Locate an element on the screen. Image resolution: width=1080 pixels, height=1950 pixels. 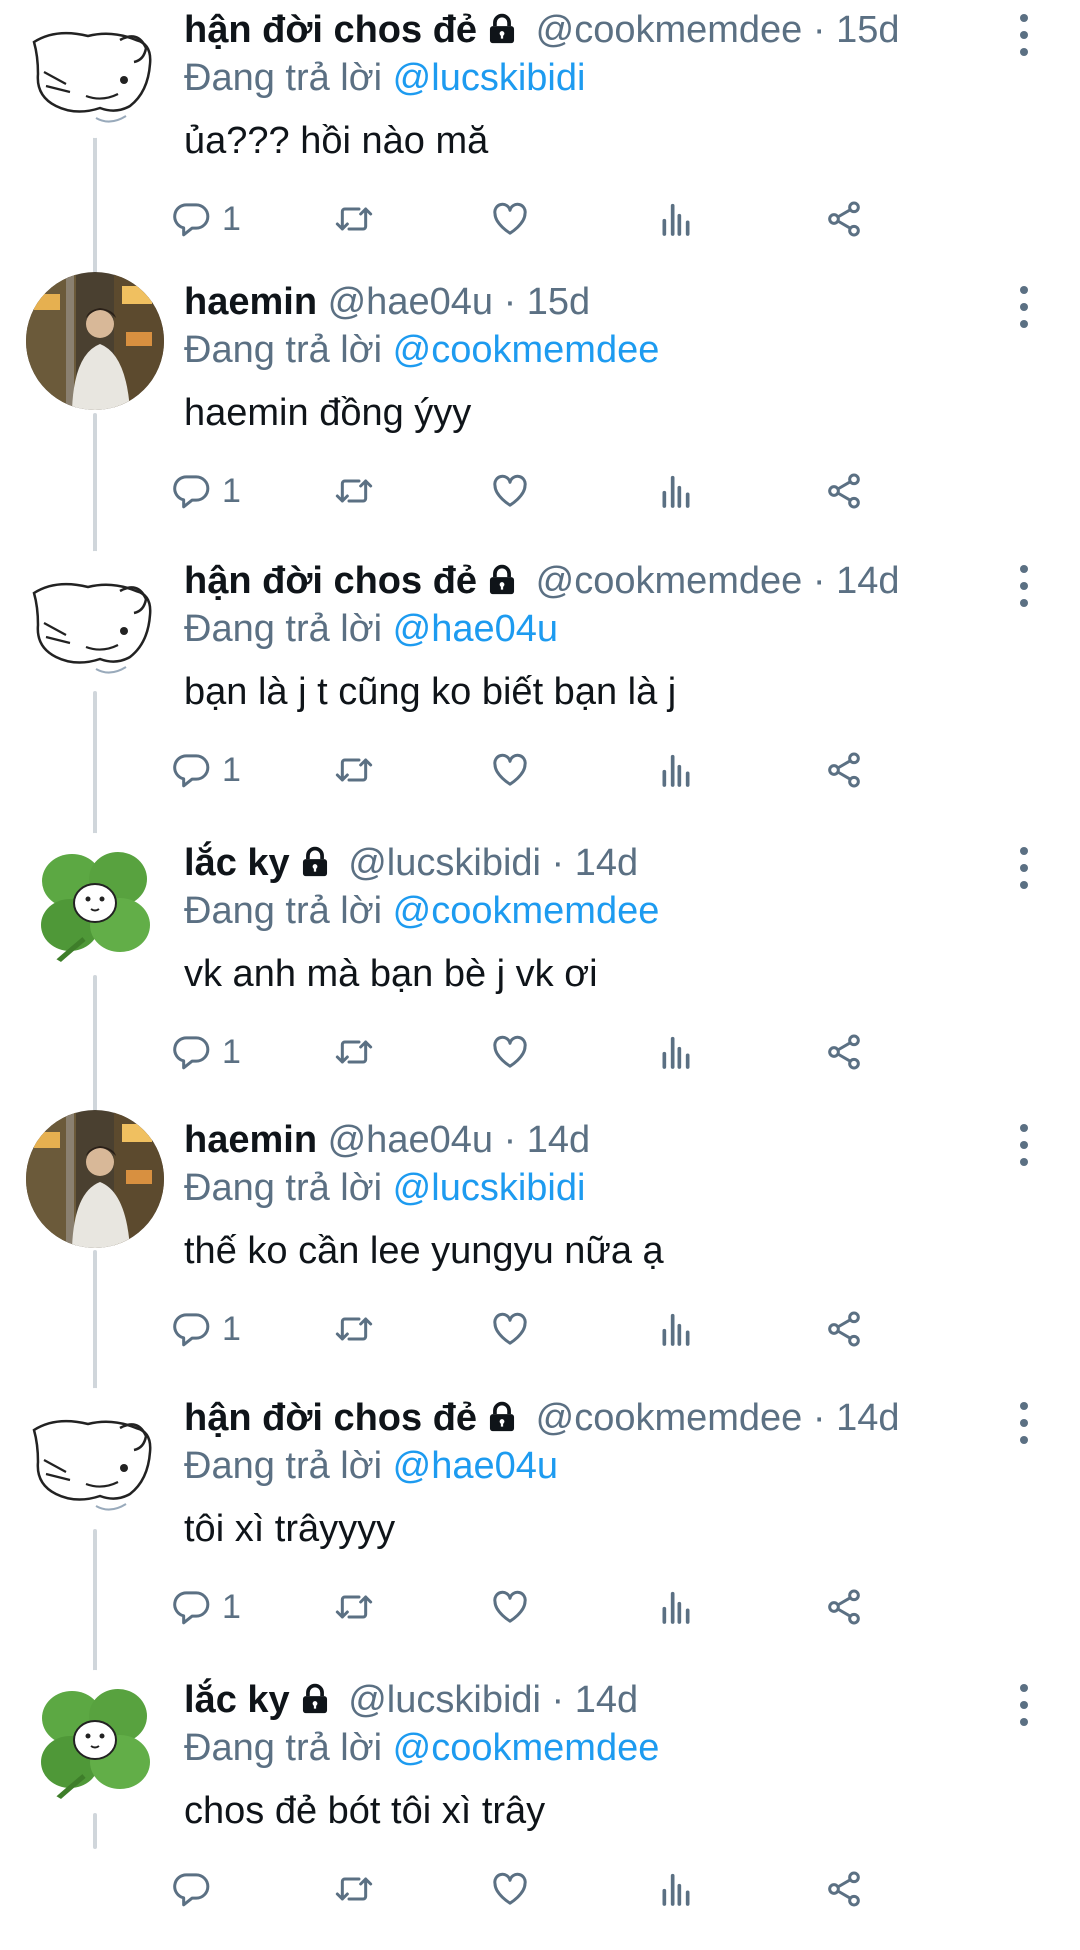
retweet-icon is located at coordinates (354, 1329).